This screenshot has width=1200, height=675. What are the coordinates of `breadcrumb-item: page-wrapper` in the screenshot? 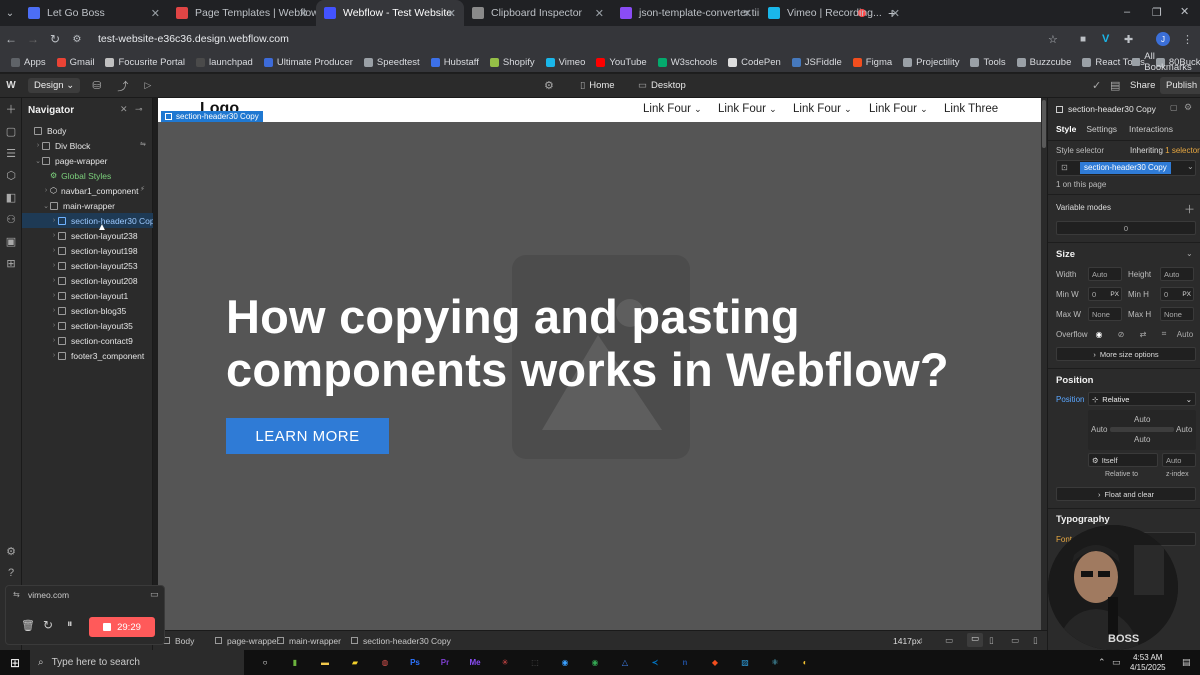 It's located at (247, 641).